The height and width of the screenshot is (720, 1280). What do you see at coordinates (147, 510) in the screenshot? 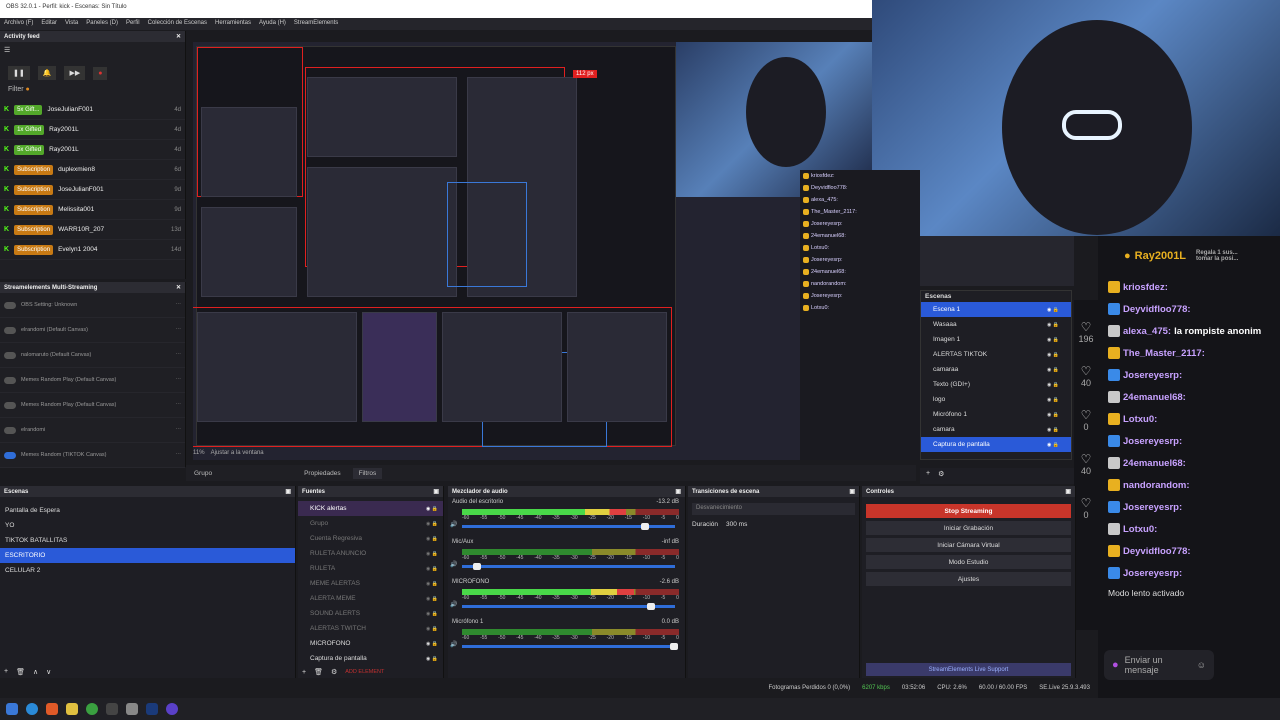
I see `scene-item: Pantalla de Espera` at bounding box center [147, 510].